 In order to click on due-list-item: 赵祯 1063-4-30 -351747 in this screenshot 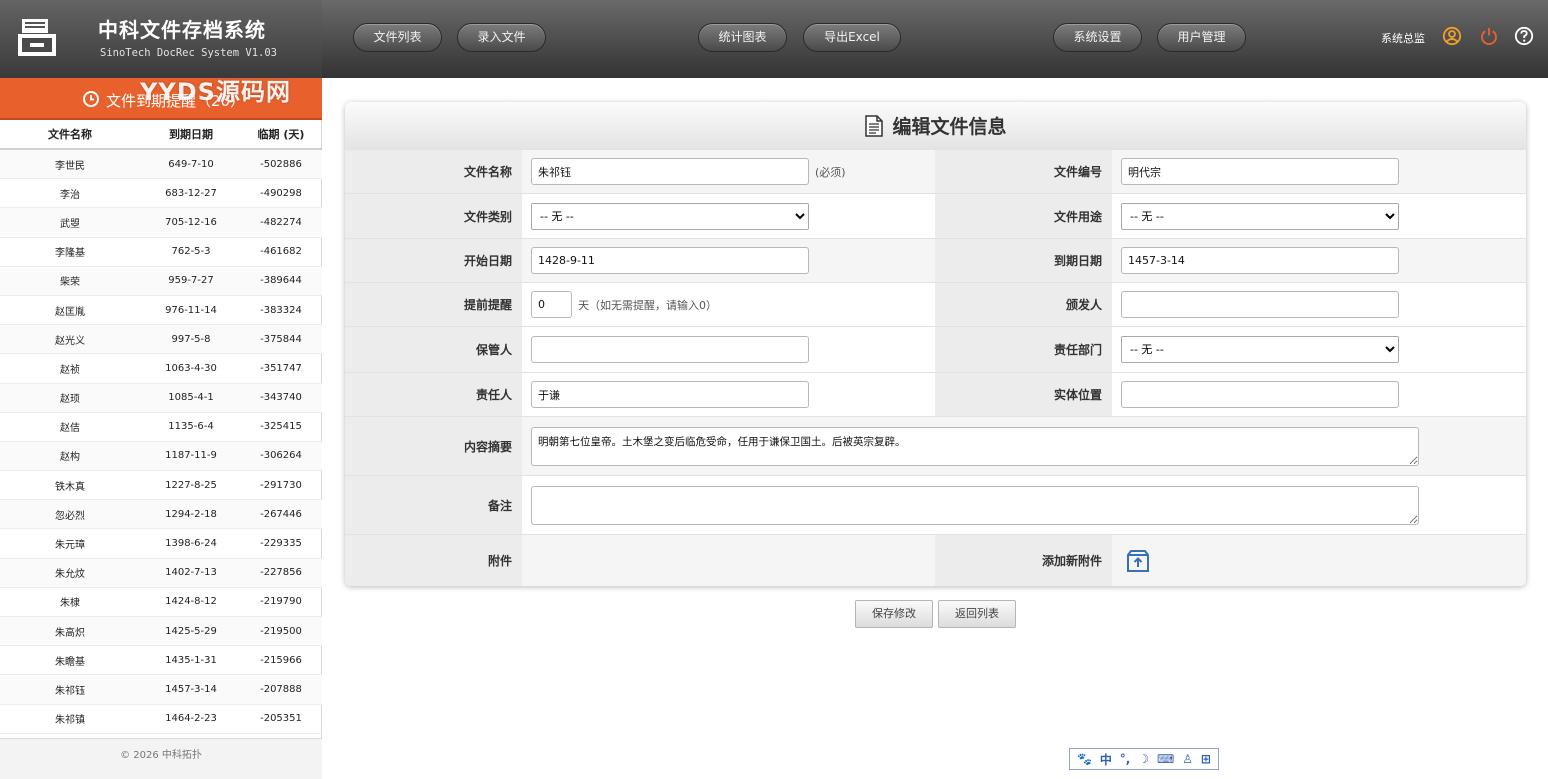, I will do `click(161, 369)`.